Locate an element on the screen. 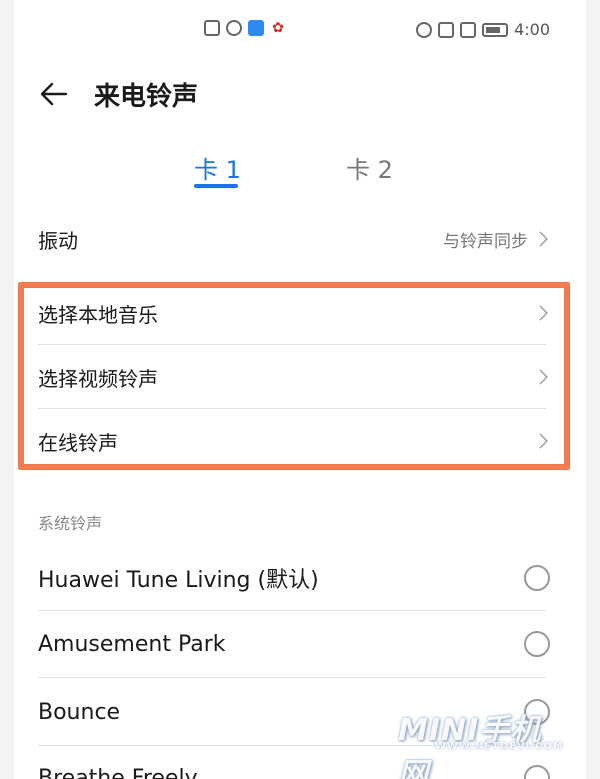 This screenshot has width=600, height=779. sim-icon is located at coordinates (212, 28).